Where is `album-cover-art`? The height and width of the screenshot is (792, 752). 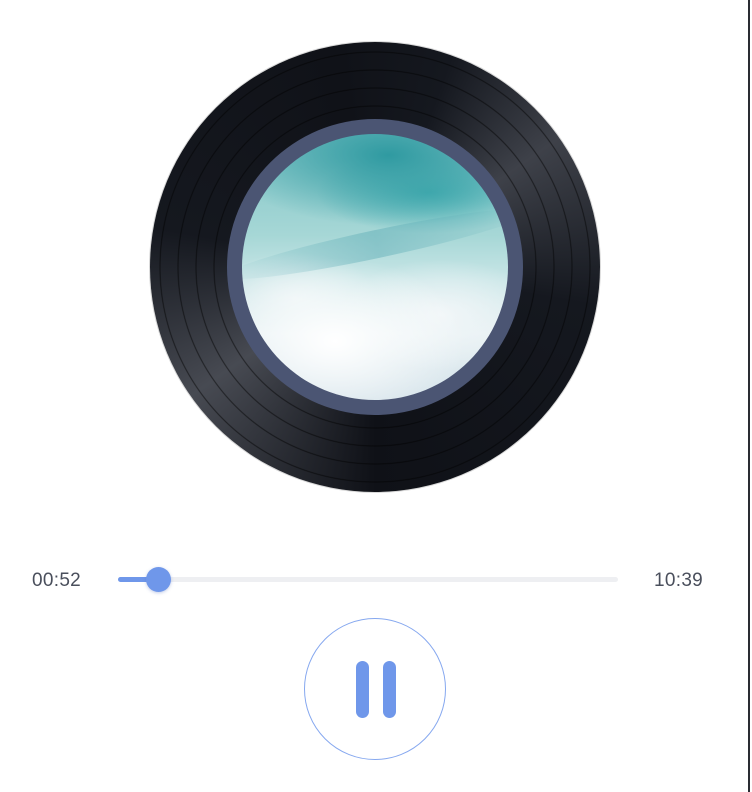
album-cover-art is located at coordinates (375, 267).